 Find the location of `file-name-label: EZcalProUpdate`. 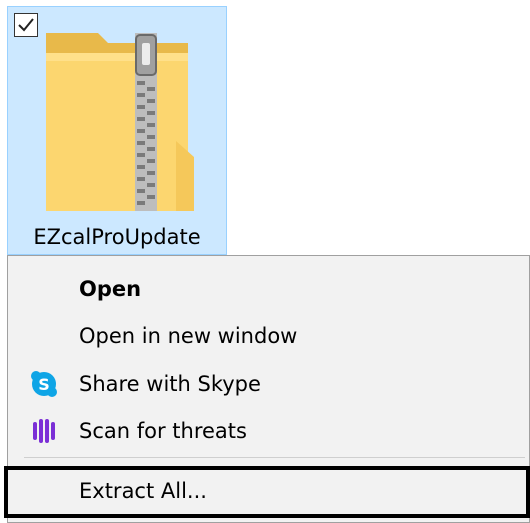

file-name-label: EZcalProUpdate is located at coordinates (117, 237).